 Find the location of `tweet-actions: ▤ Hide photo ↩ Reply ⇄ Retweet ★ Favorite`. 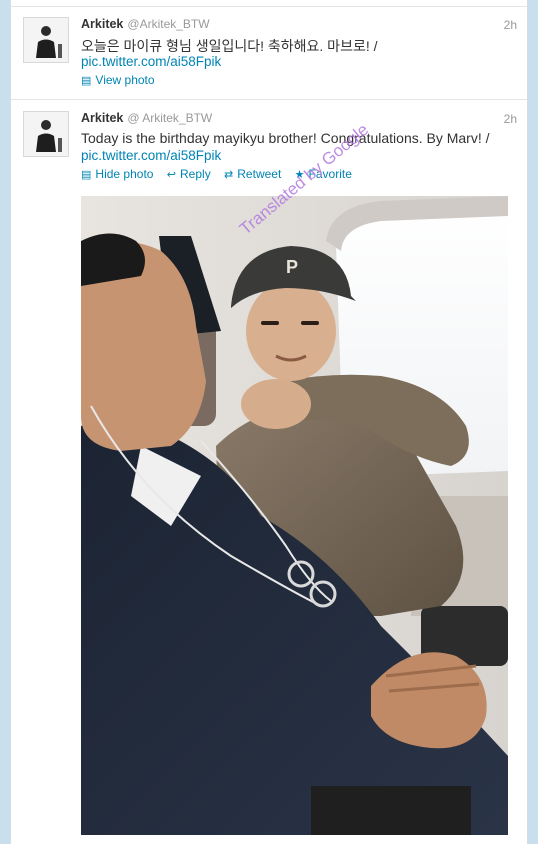

tweet-actions: ▤ Hide photo ↩ Reply ⇄ Retweet ★ Favorite is located at coordinates (221, 174).